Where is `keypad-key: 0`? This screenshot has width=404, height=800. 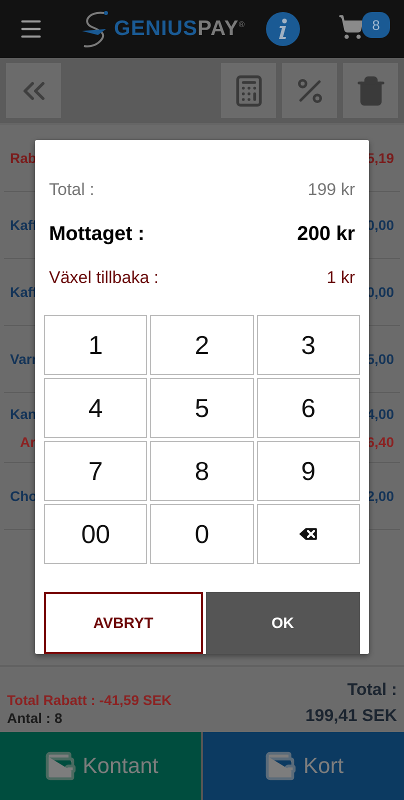 keypad-key: 0 is located at coordinates (202, 534).